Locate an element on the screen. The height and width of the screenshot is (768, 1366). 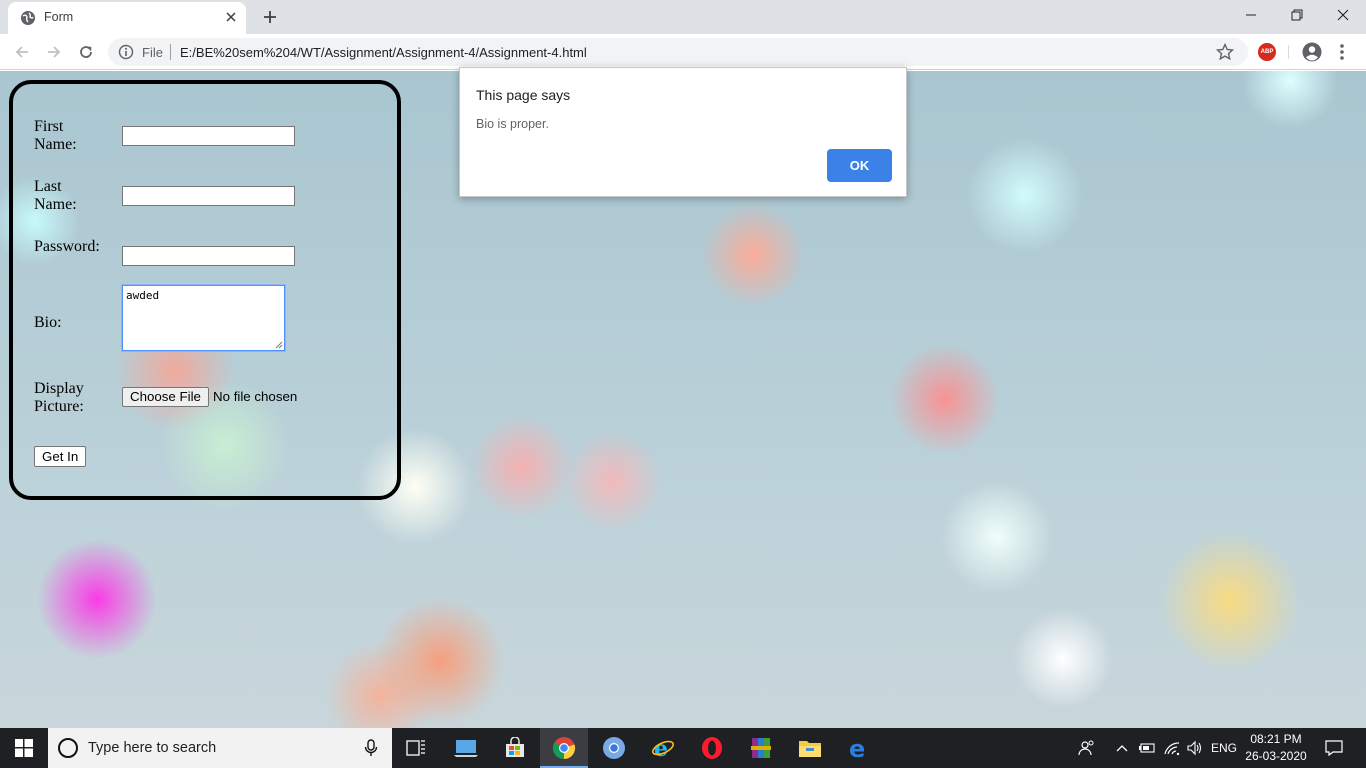
bio-textarea: awded is located at coordinates (203, 318).